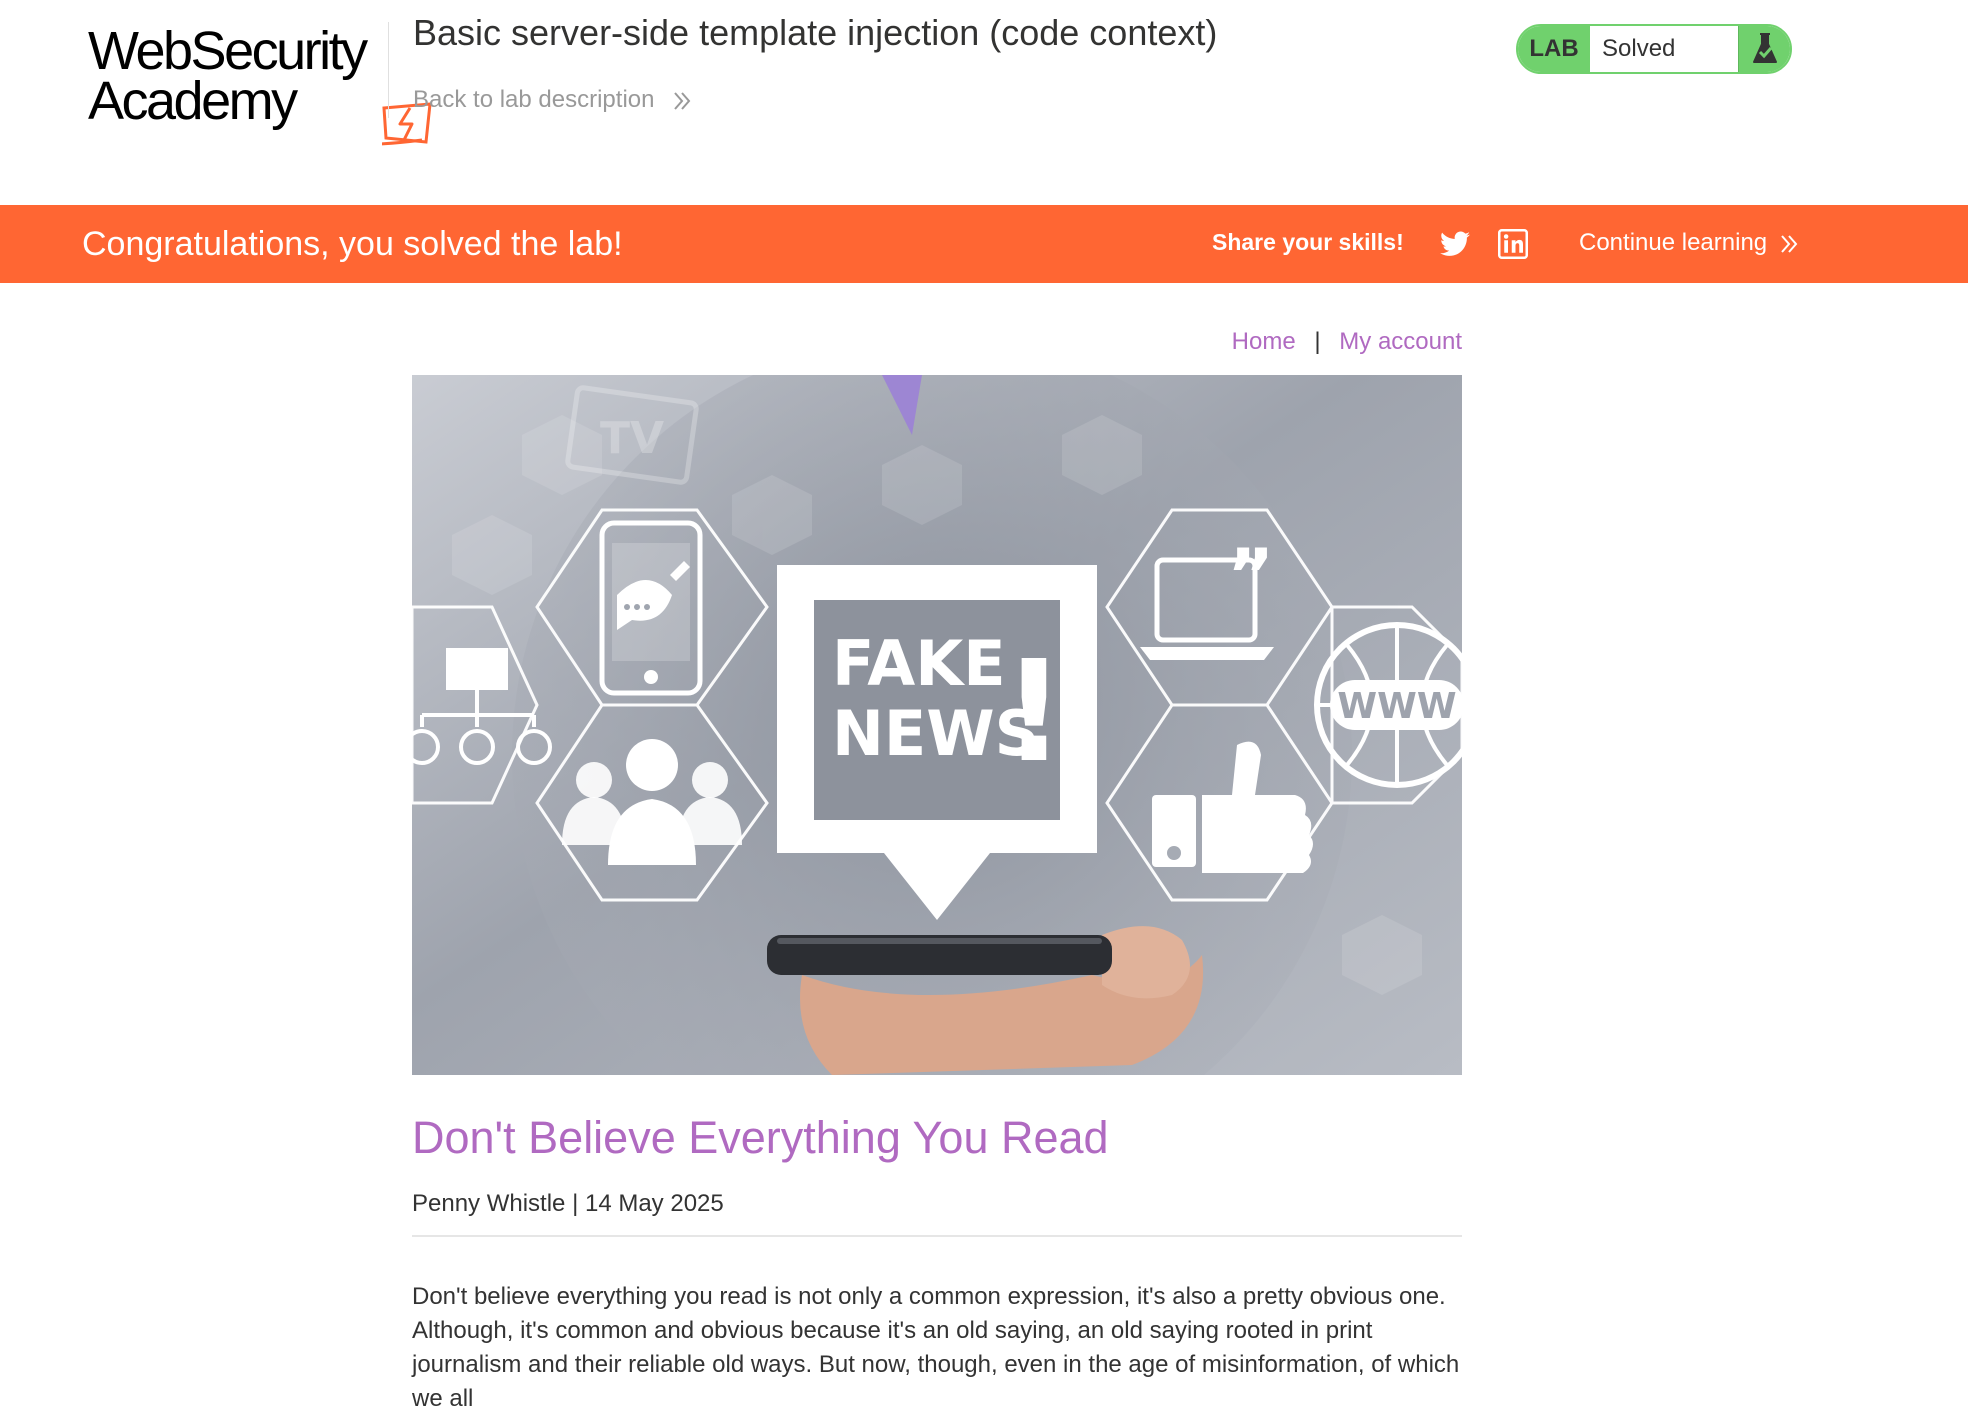 This screenshot has width=1968, height=1416. I want to click on continue-learning-link: Continue learning, so click(1688, 243).